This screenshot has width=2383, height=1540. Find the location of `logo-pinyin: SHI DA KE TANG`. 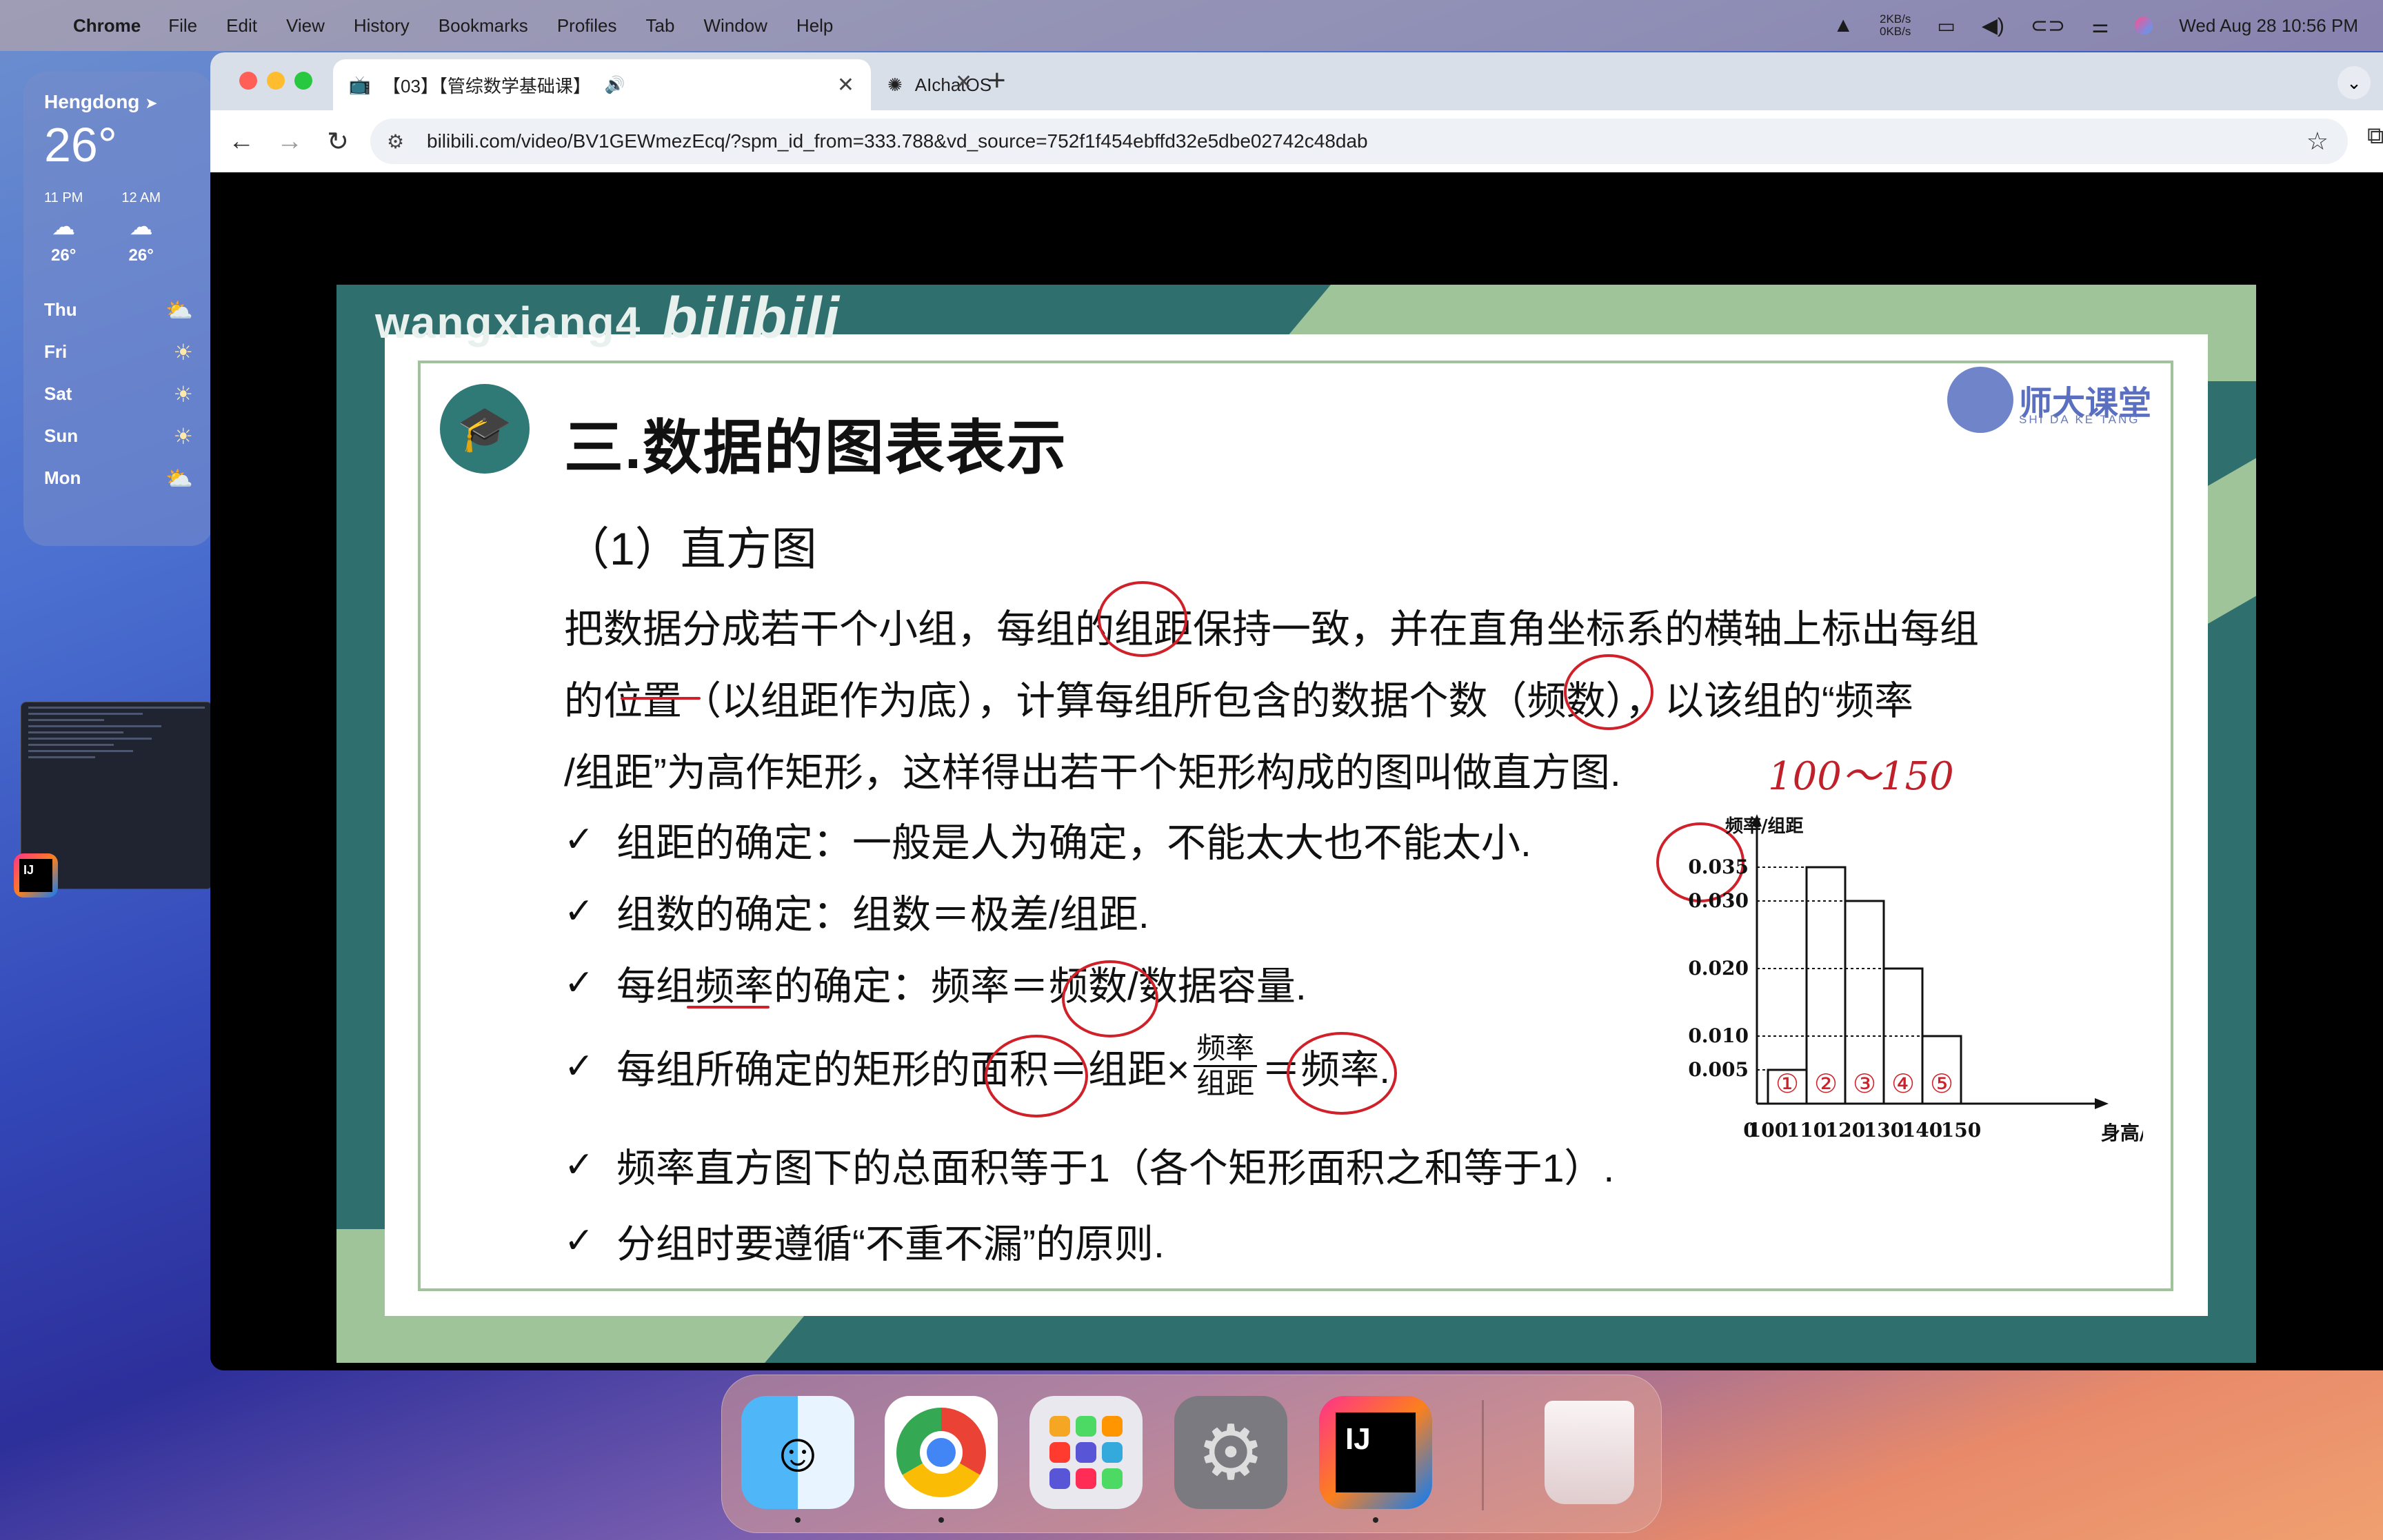

logo-pinyin: SHI DA KE TANG is located at coordinates (2079, 420).